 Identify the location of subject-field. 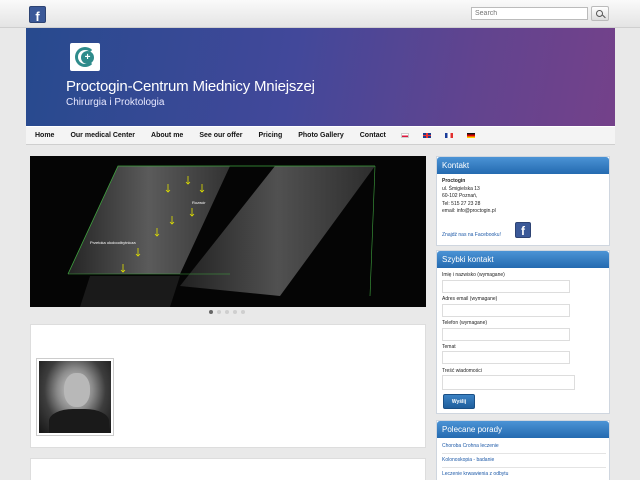
(506, 357).